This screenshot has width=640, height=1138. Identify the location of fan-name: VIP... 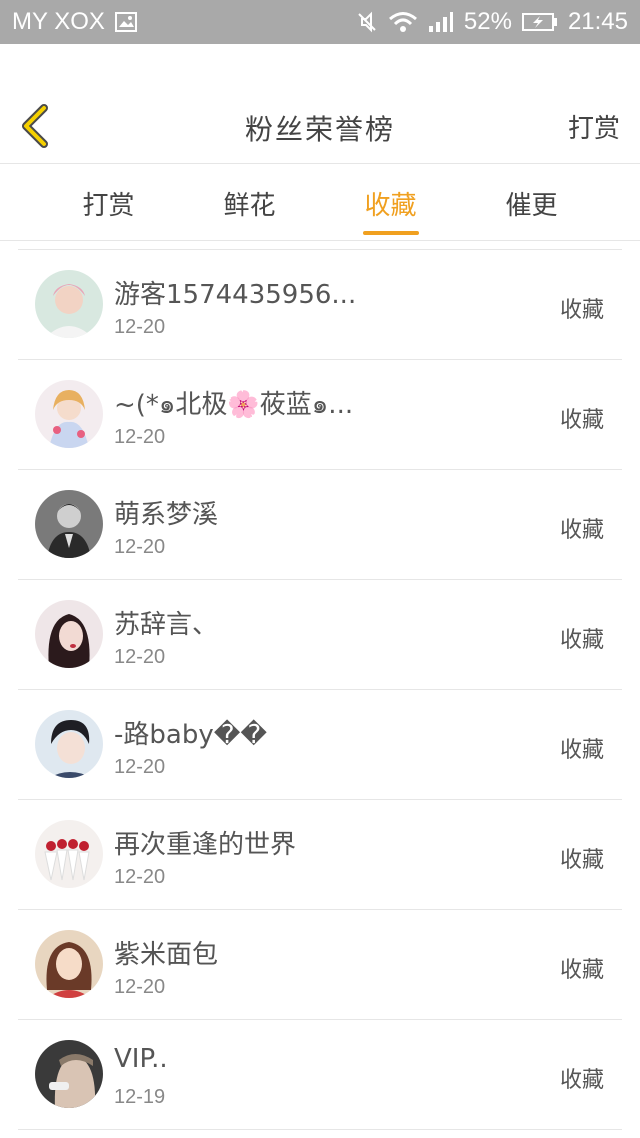
(141, 1059).